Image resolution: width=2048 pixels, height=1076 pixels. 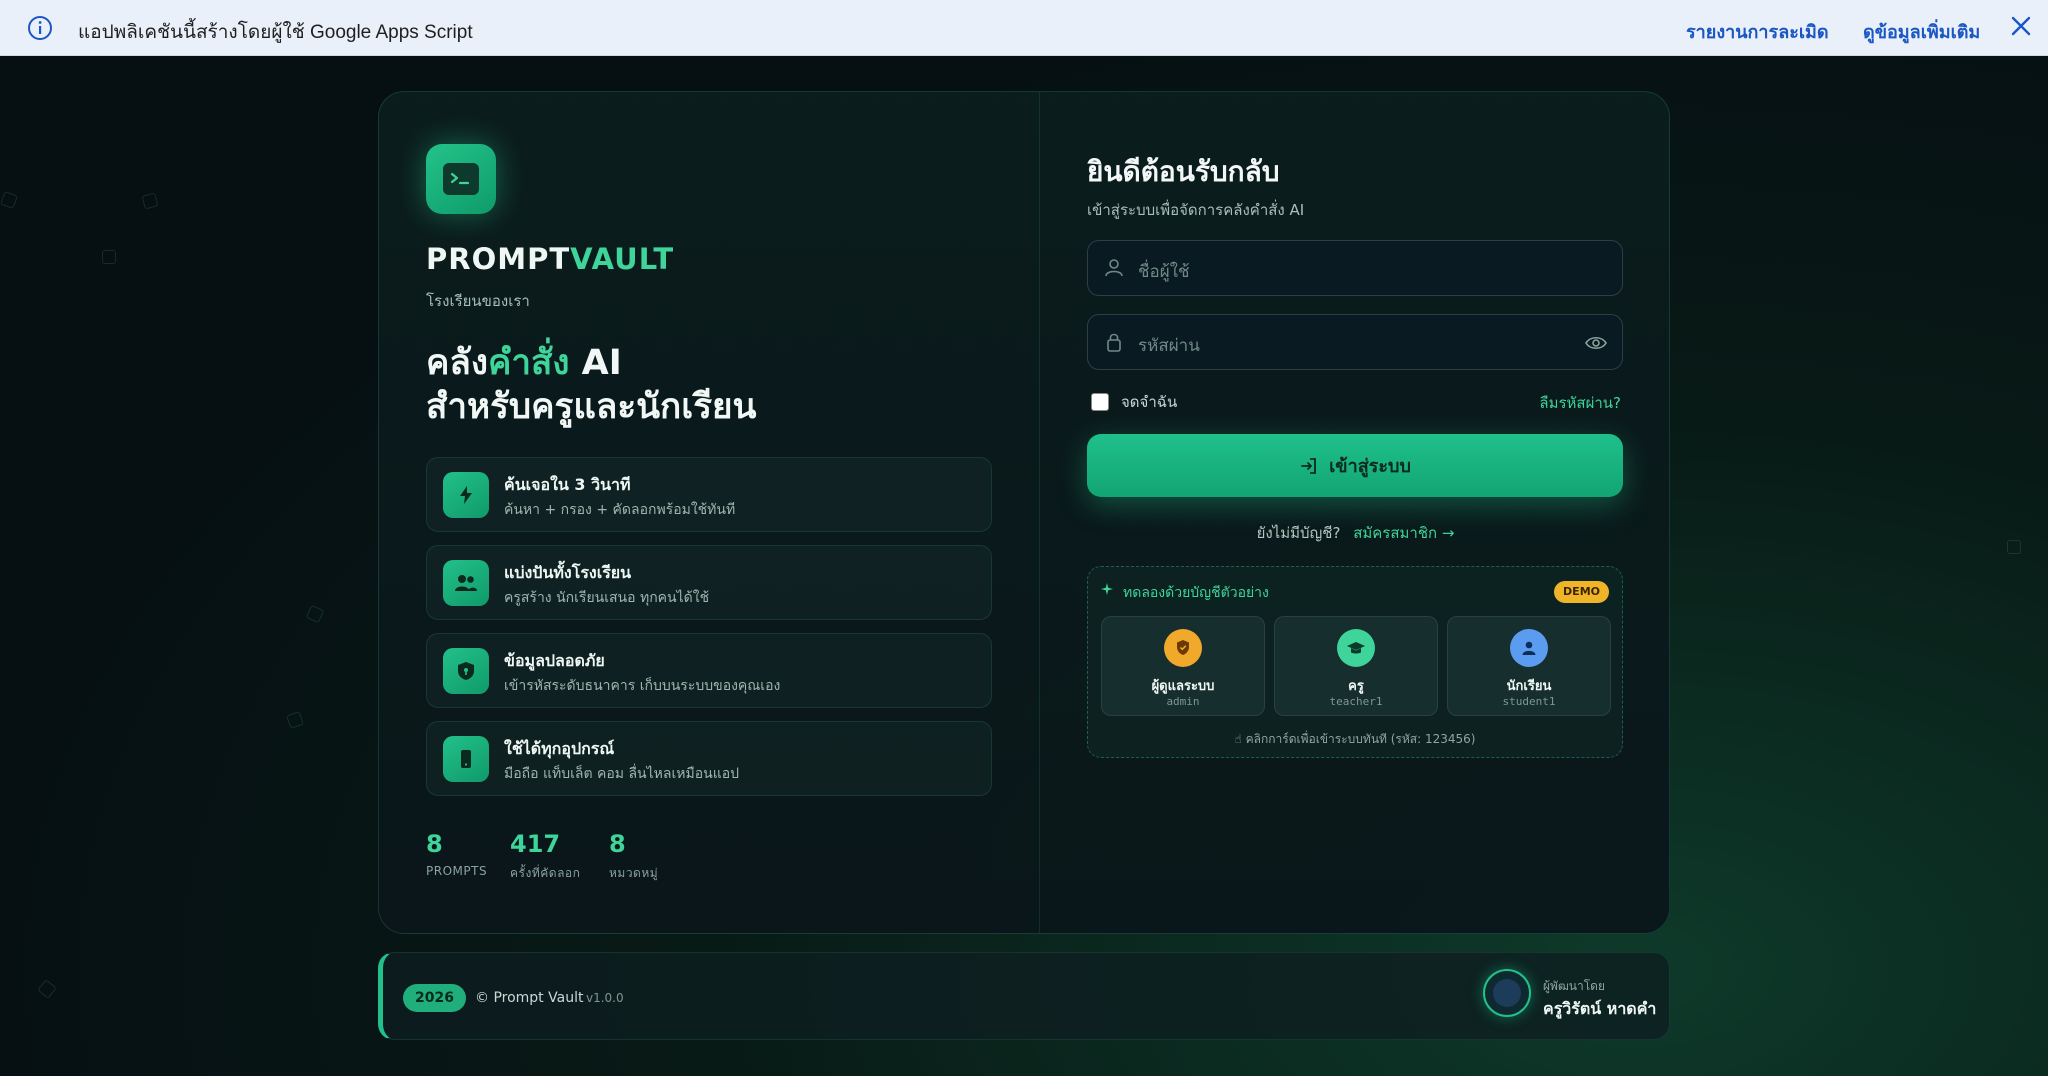 What do you see at coordinates (1921, 31) in the screenshot?
I see `learn-more-link: ดูข้อมูลเพิ่มเติม` at bounding box center [1921, 31].